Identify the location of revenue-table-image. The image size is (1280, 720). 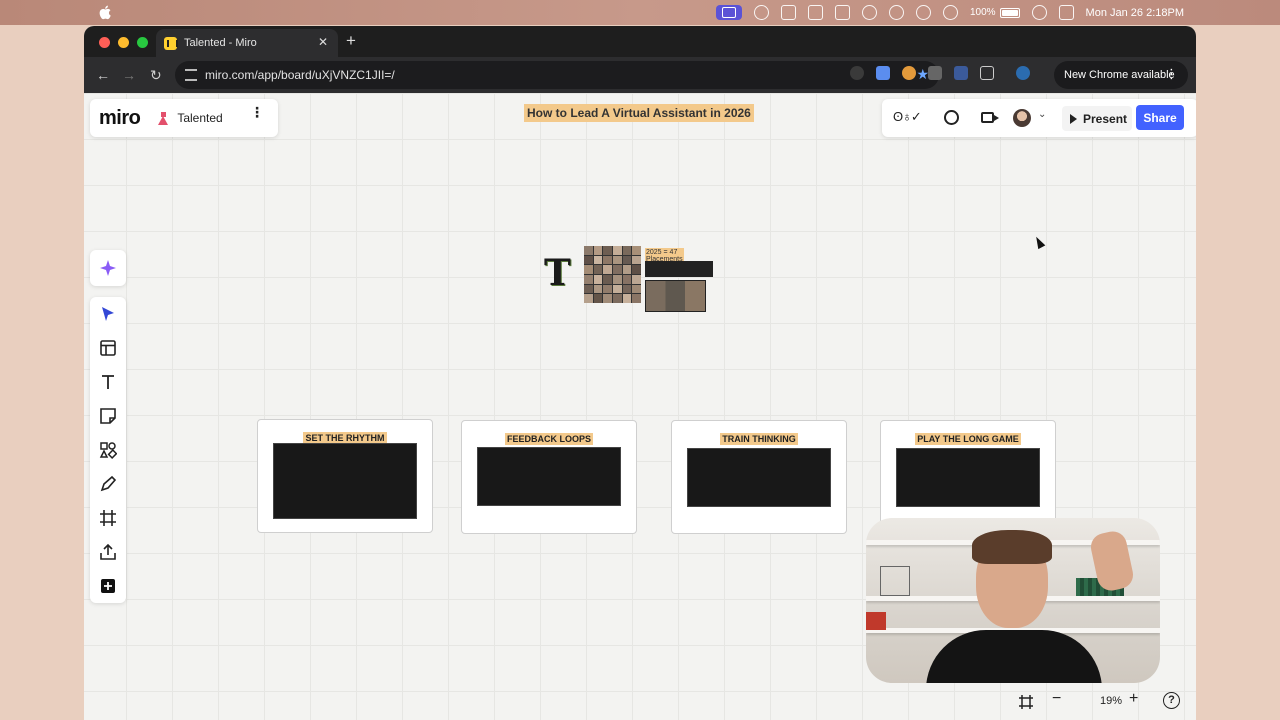
(679, 269).